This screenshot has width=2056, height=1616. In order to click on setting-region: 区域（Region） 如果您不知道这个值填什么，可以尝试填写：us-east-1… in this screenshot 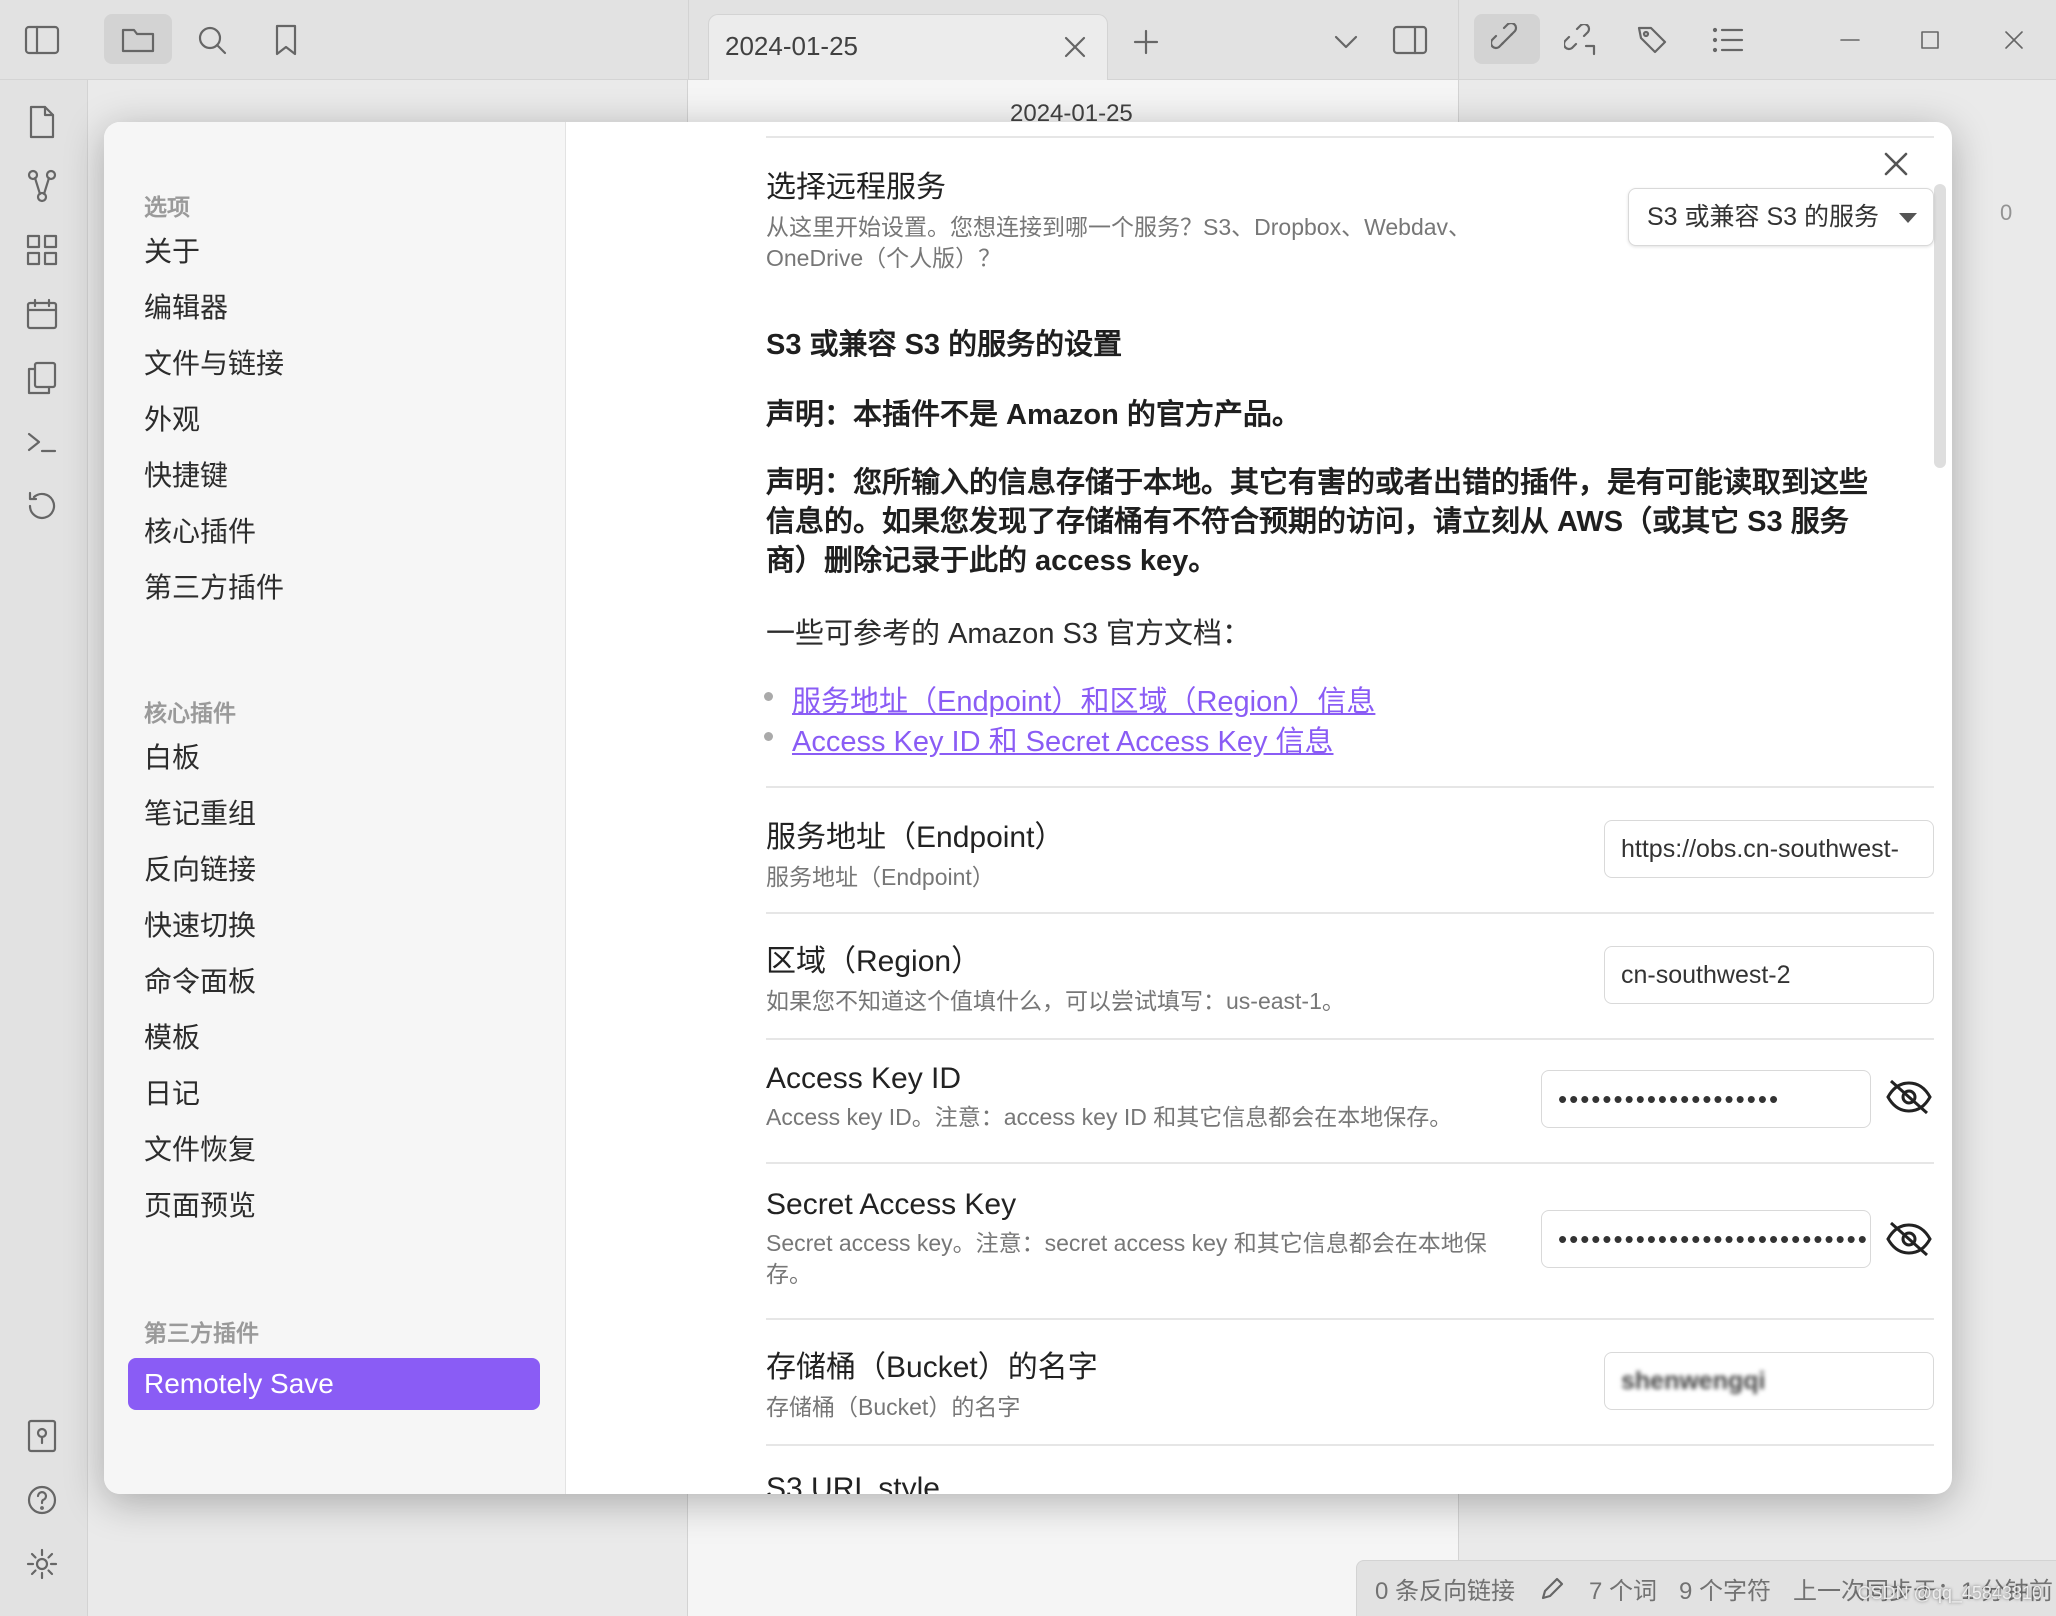, I will do `click(1055, 976)`.